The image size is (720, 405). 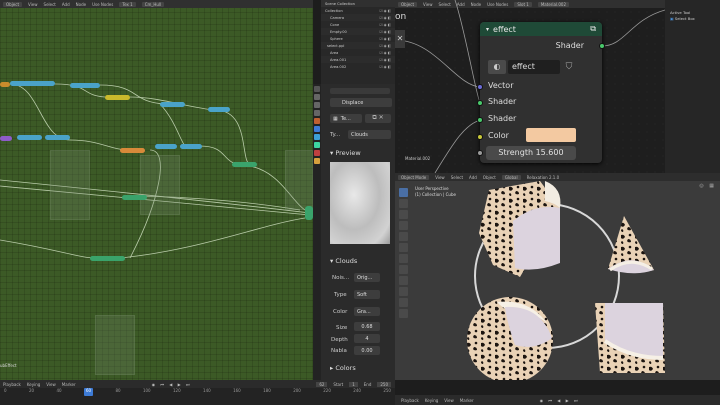 I want to click on outliner-item-area: Area ☑◉◧, so click(x=358, y=52).